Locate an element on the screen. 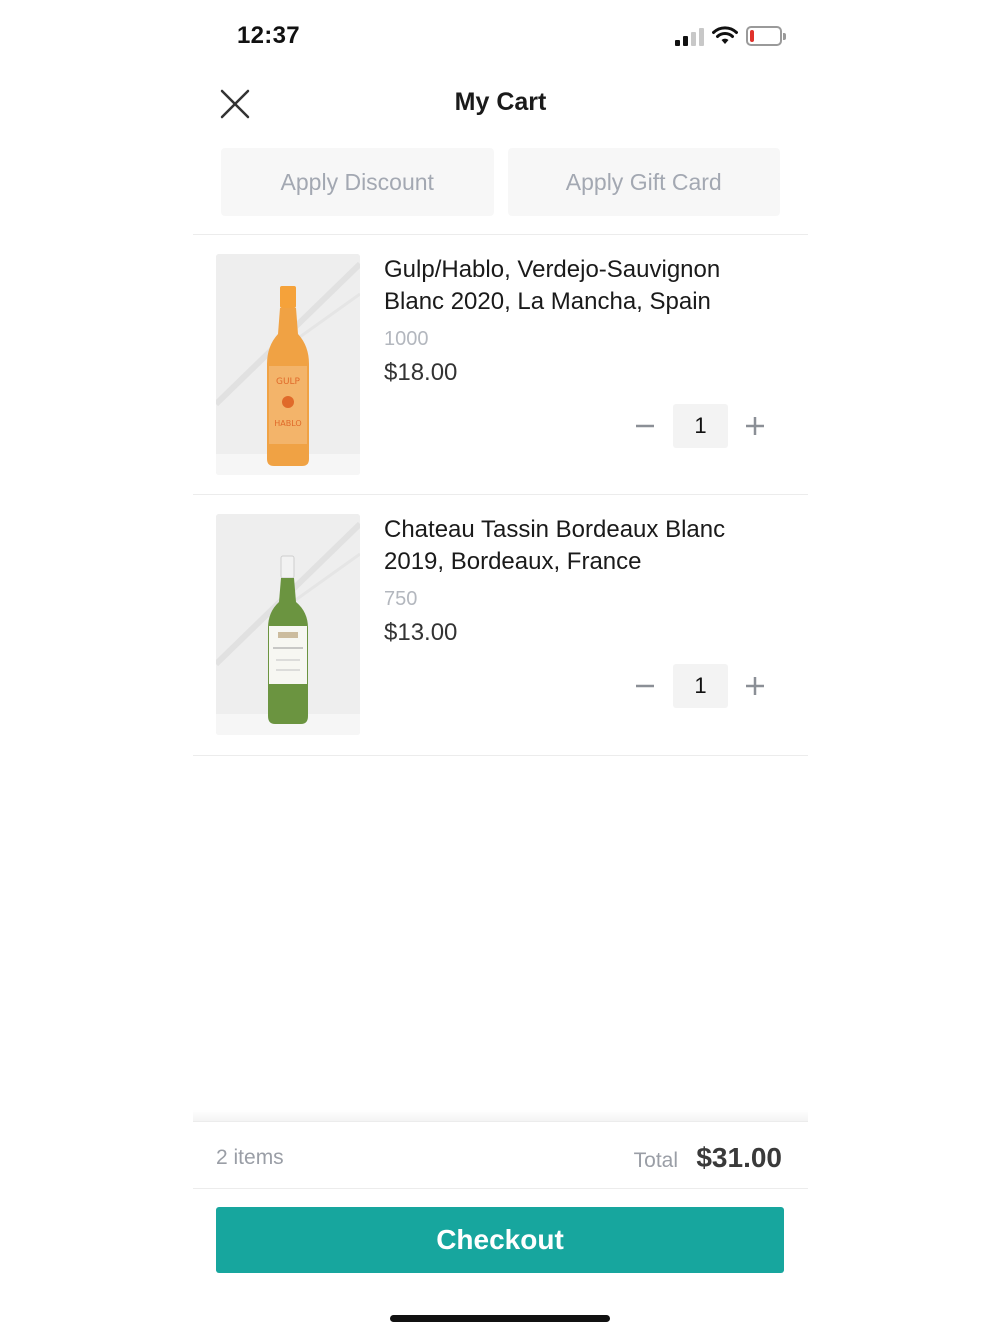 This screenshot has height=1334, width=1000. home-indicator is located at coordinates (500, 1318).